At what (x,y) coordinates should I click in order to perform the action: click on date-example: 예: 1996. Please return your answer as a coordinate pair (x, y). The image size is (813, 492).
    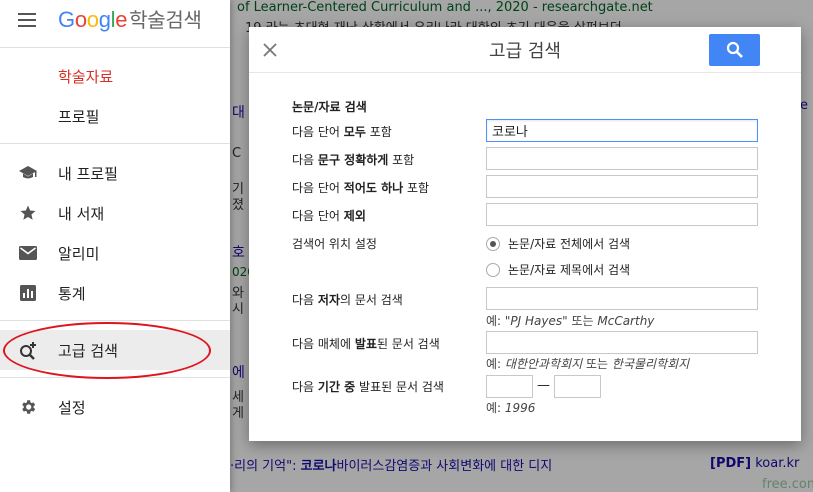
    Looking at the image, I should click on (510, 407).